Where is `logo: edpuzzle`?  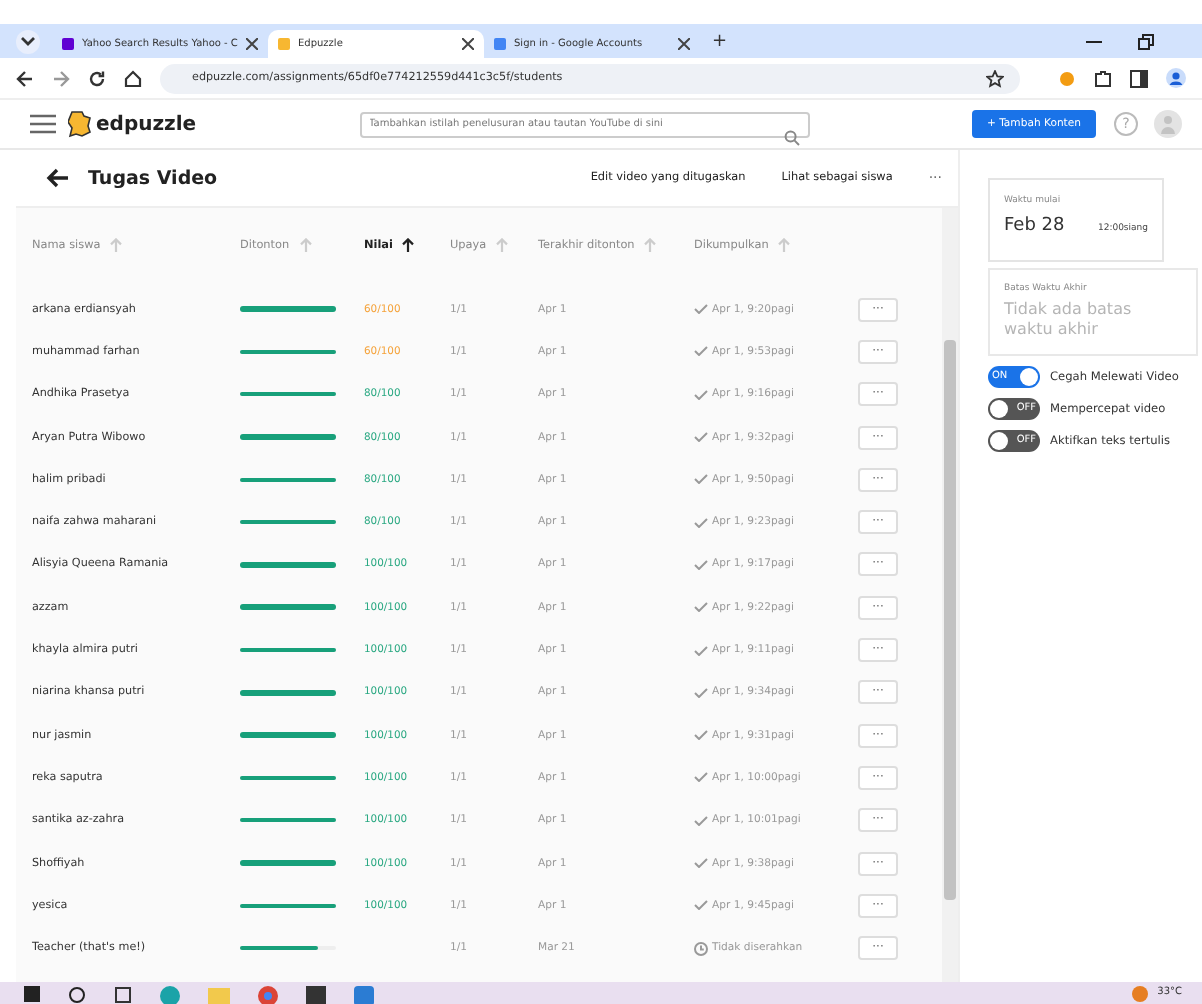 logo: edpuzzle is located at coordinates (146, 124).